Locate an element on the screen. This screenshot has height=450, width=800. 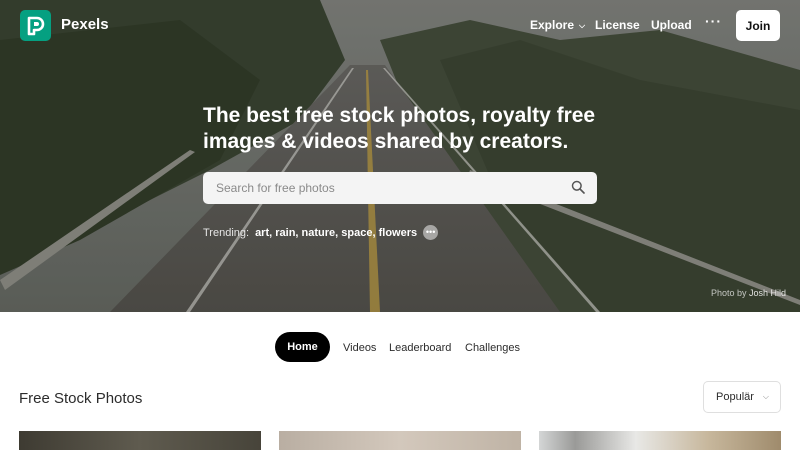
trending-tag-rain: rain, is located at coordinates (286, 233).